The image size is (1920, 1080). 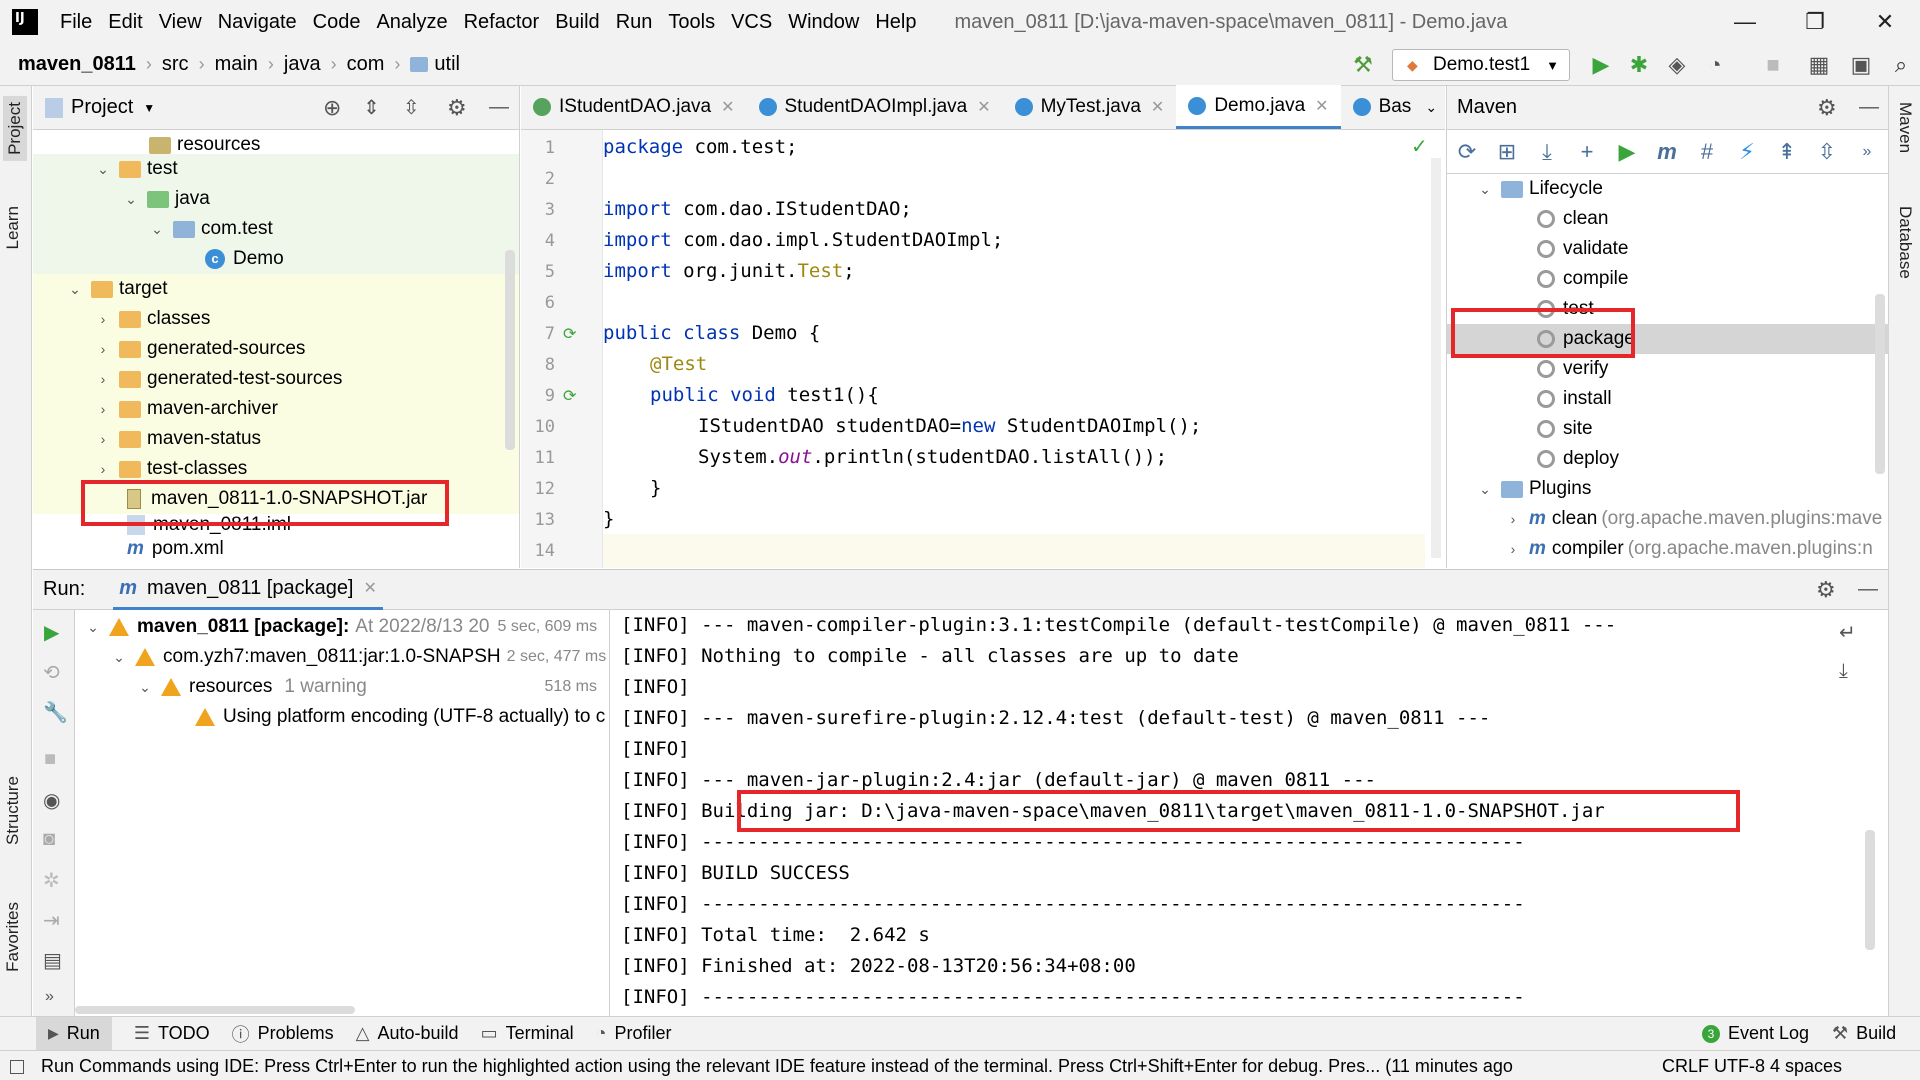 What do you see at coordinates (1755, 1033) in the screenshot?
I see `bottom-tab-event-log: 3 Event Log` at bounding box center [1755, 1033].